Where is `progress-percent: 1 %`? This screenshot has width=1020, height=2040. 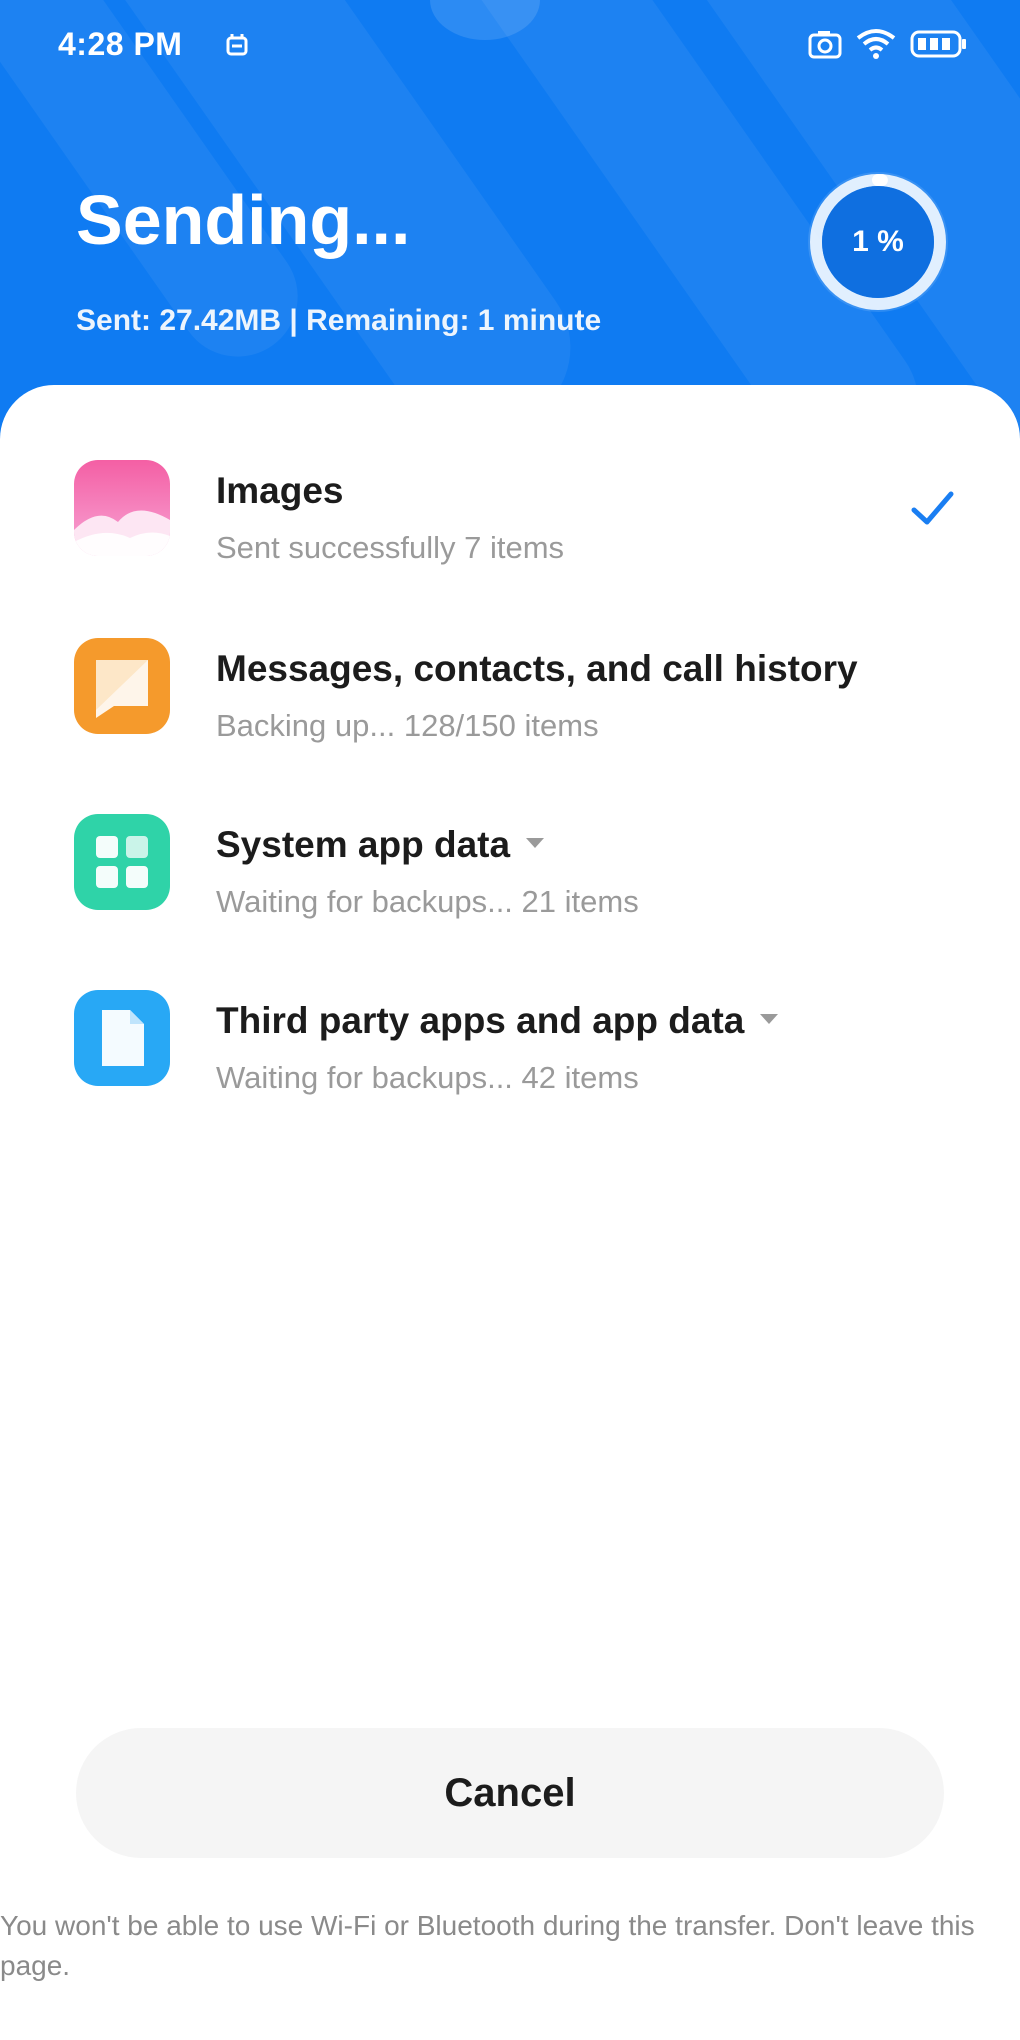 progress-percent: 1 % is located at coordinates (878, 241).